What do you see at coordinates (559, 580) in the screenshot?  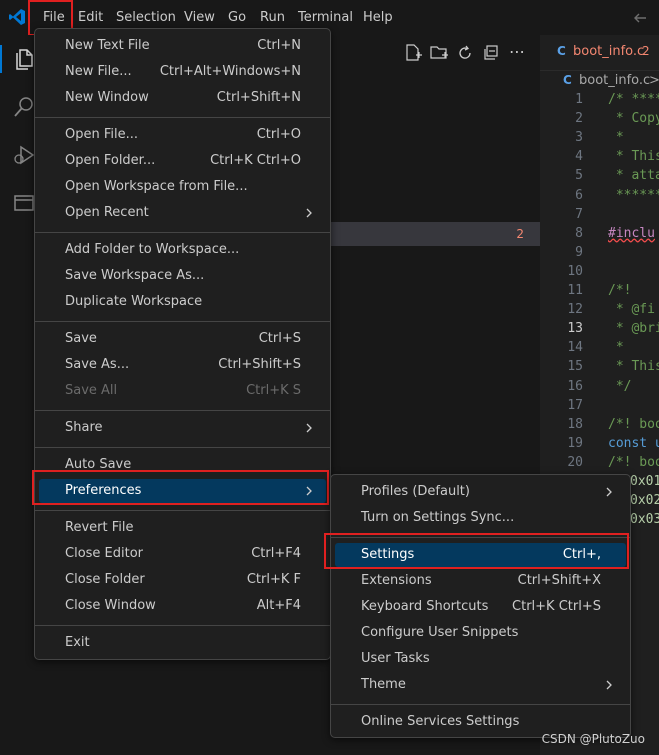 I see `menu-item-shortcut: Ctrl+Shift+X` at bounding box center [559, 580].